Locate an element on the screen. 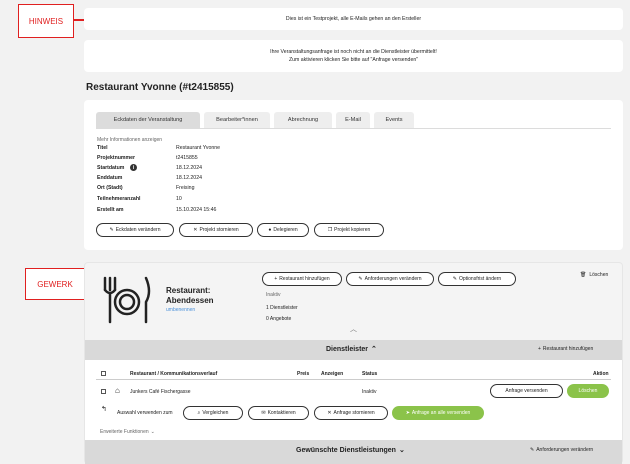 The height and width of the screenshot is (464, 630). delete-provider-button: Löschen is located at coordinates (588, 391).